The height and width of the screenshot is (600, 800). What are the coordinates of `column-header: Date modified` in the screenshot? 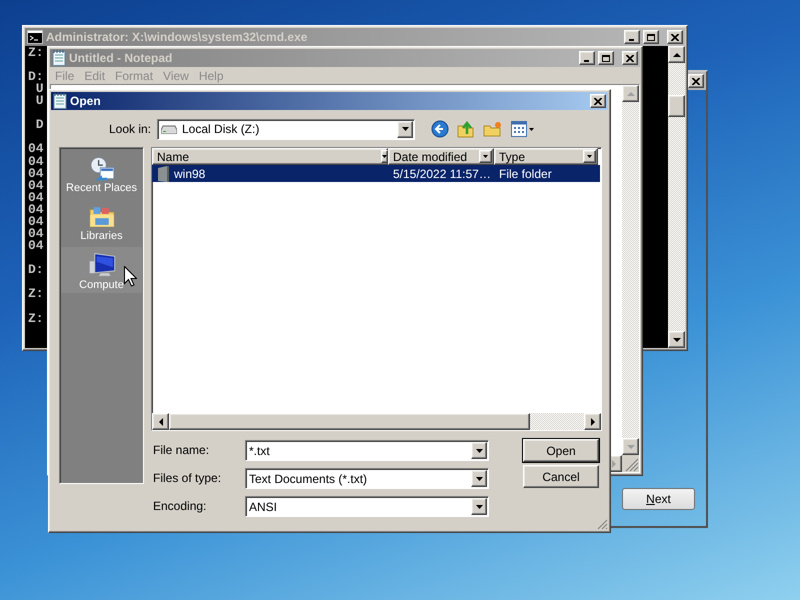 It's located at (441, 156).